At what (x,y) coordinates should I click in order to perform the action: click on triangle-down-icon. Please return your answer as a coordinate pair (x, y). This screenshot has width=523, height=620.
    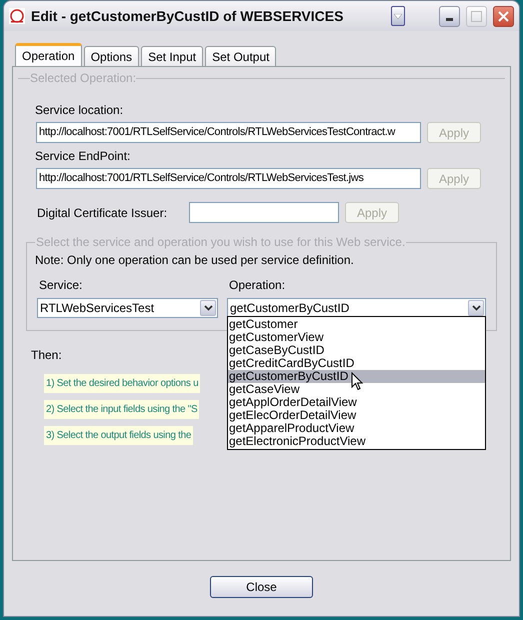
    Looking at the image, I should click on (398, 16).